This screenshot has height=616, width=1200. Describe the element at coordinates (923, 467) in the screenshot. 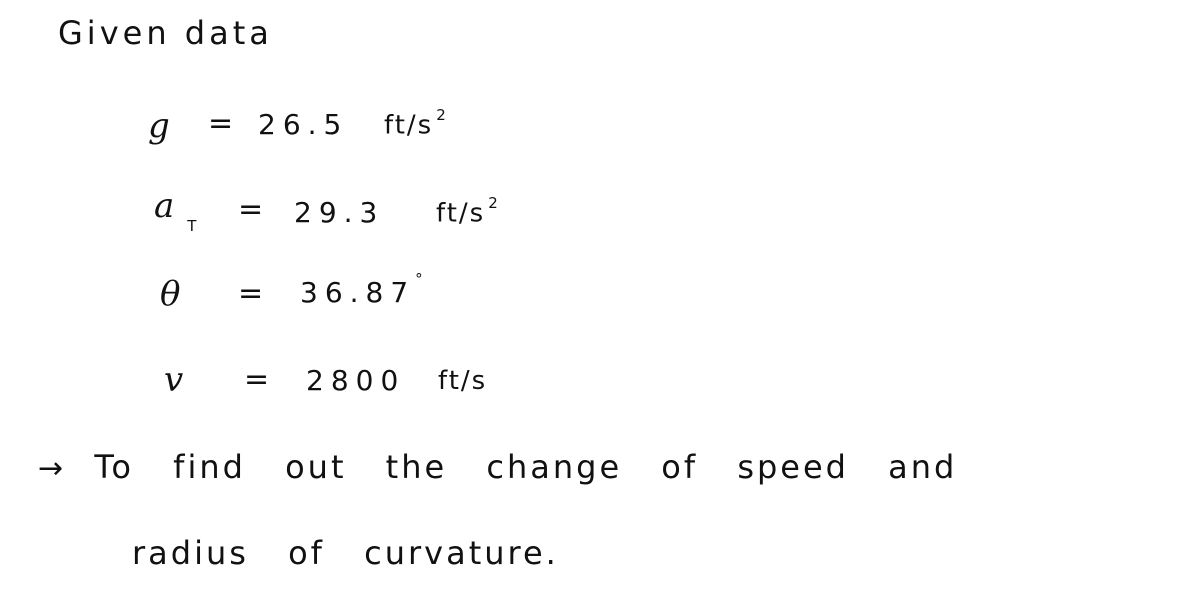

I see `word: and` at that location.